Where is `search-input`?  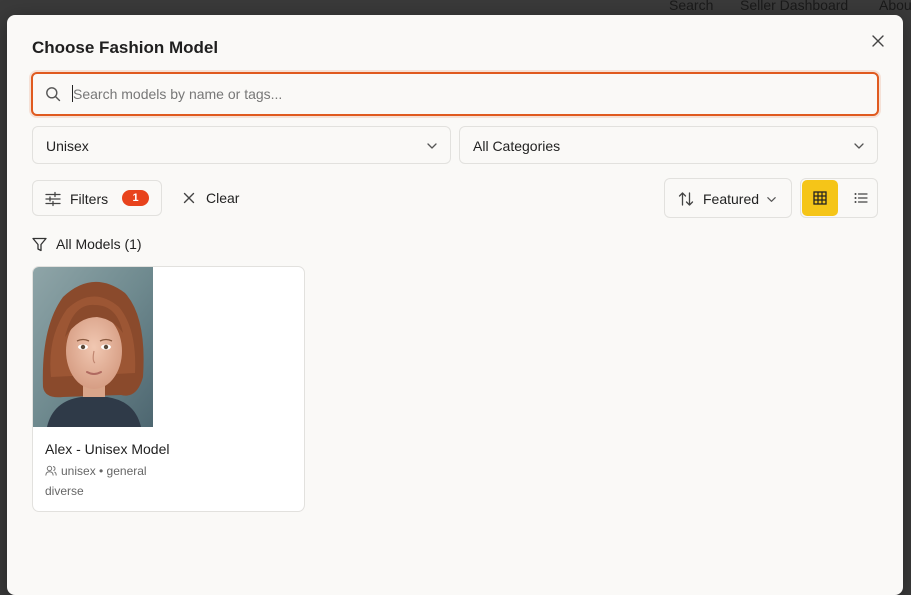 search-input is located at coordinates (468, 94).